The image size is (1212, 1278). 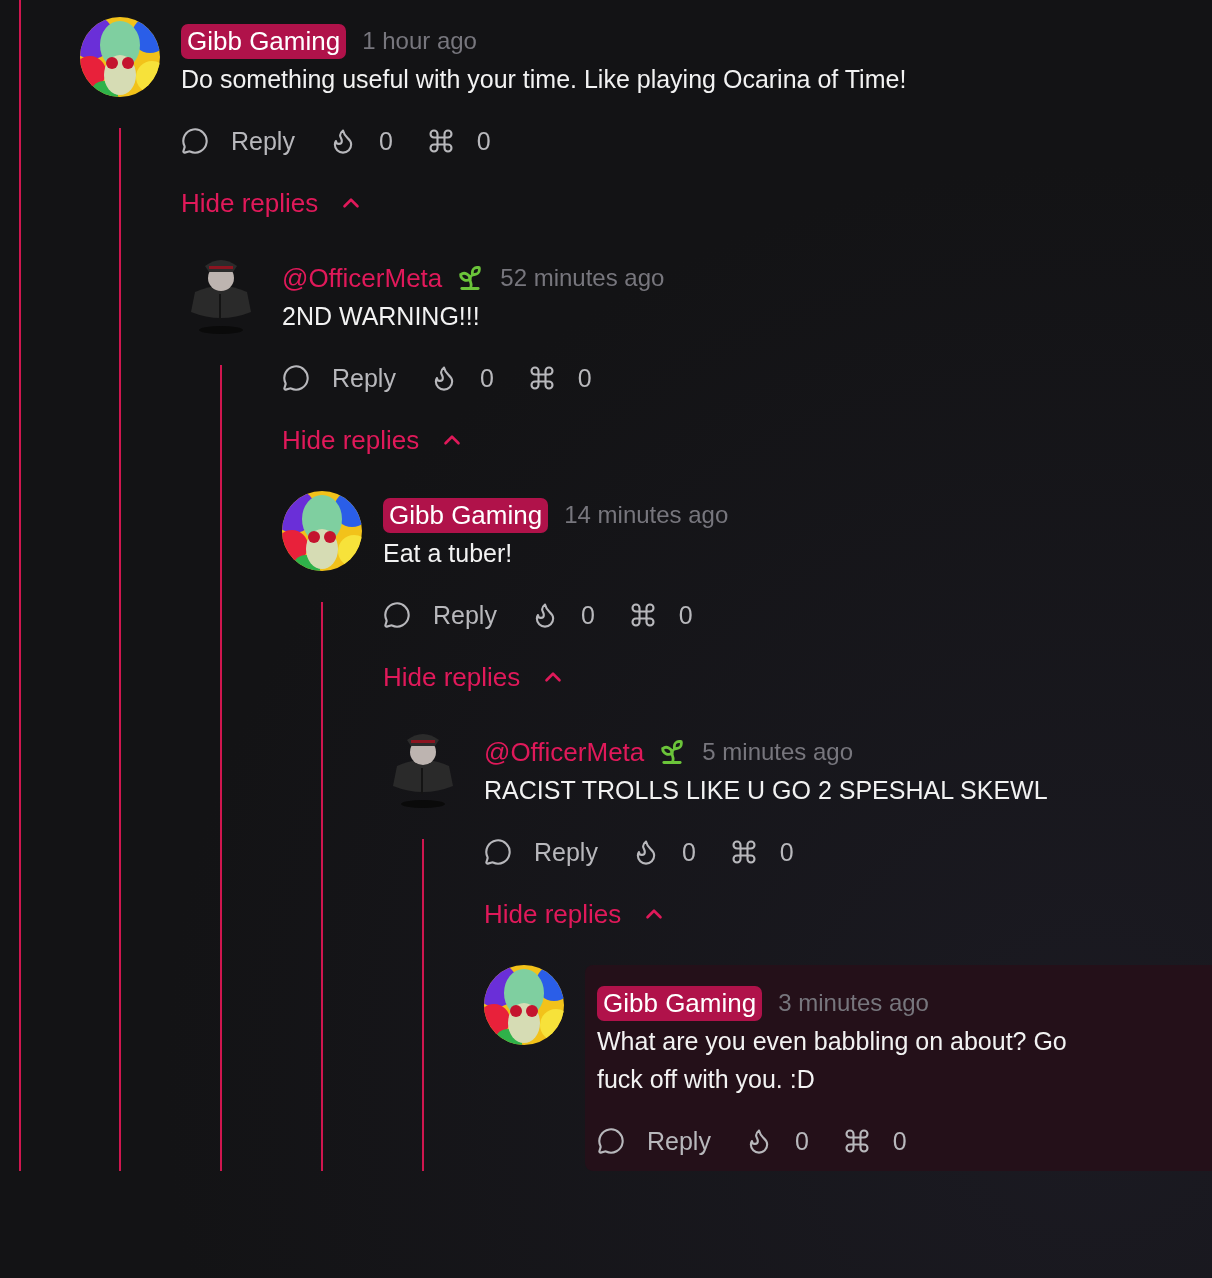 What do you see at coordinates (381, 316) in the screenshot?
I see `comment-text: 2ND WARNING!!!` at bounding box center [381, 316].